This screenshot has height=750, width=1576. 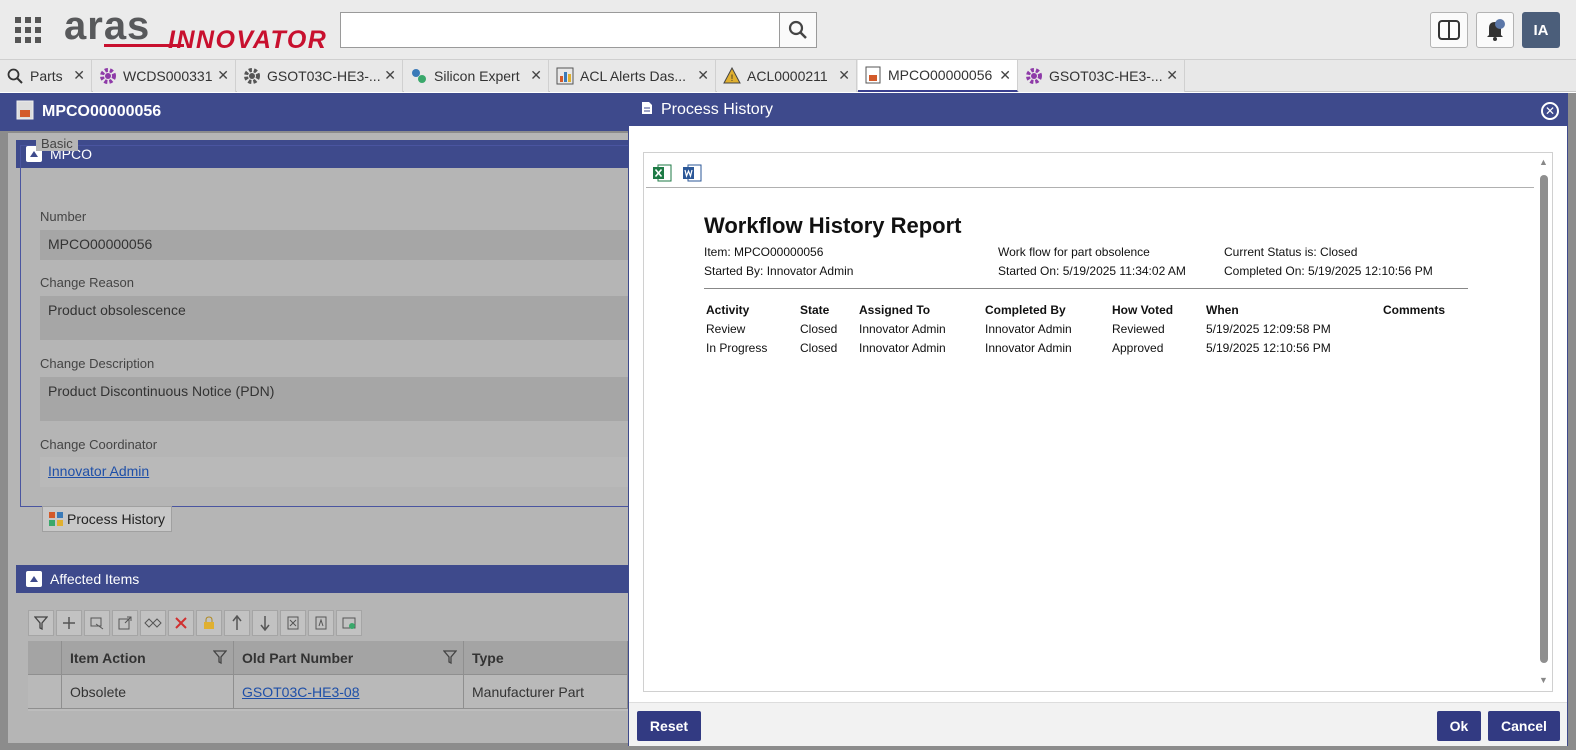 I want to click on bell-icon, so click(x=1496, y=30).